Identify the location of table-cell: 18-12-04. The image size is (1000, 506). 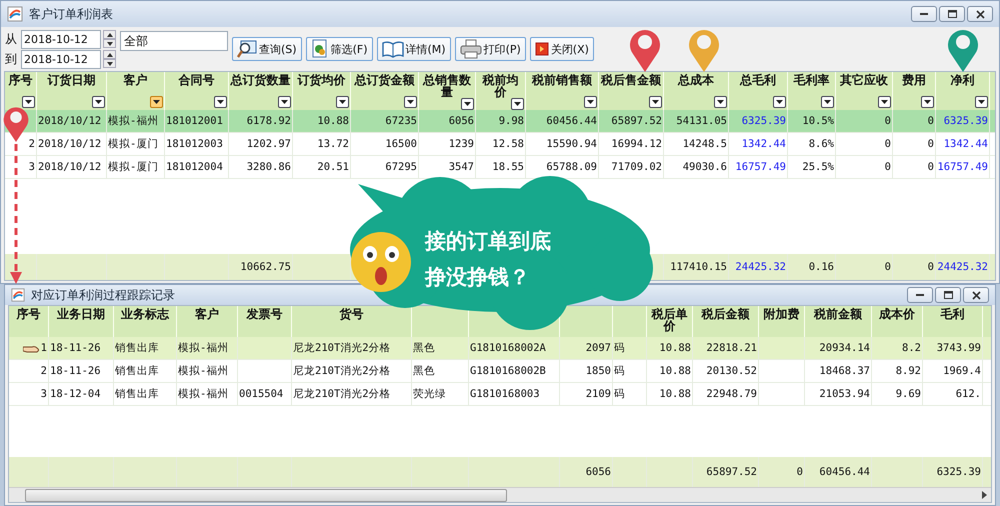
(81, 394).